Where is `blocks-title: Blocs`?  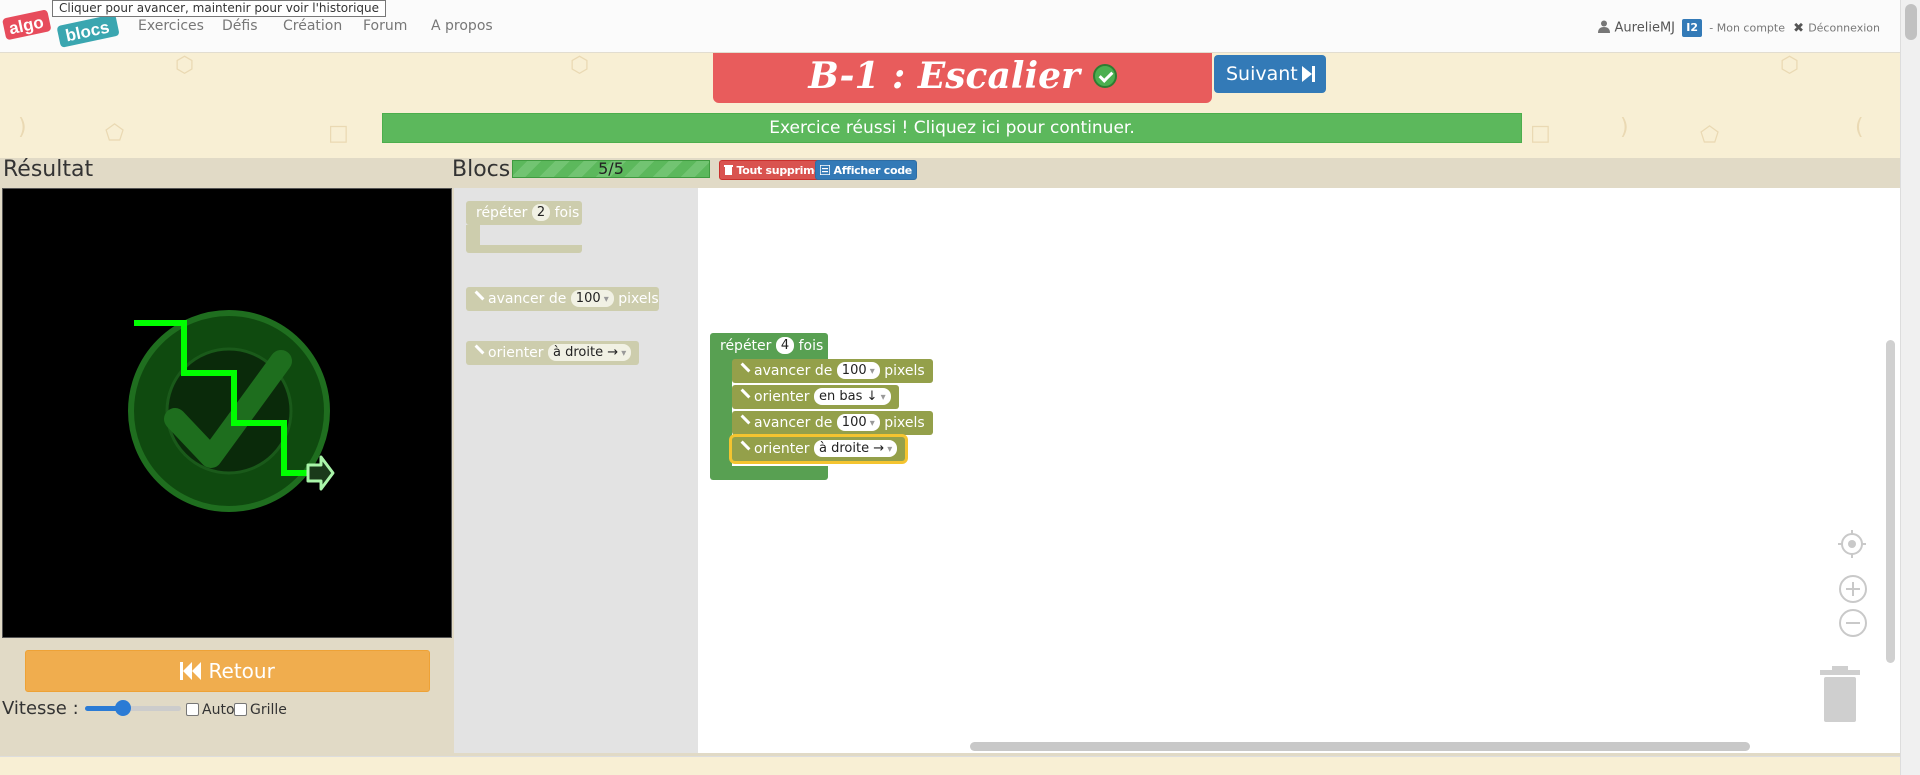 blocks-title: Blocs is located at coordinates (481, 169).